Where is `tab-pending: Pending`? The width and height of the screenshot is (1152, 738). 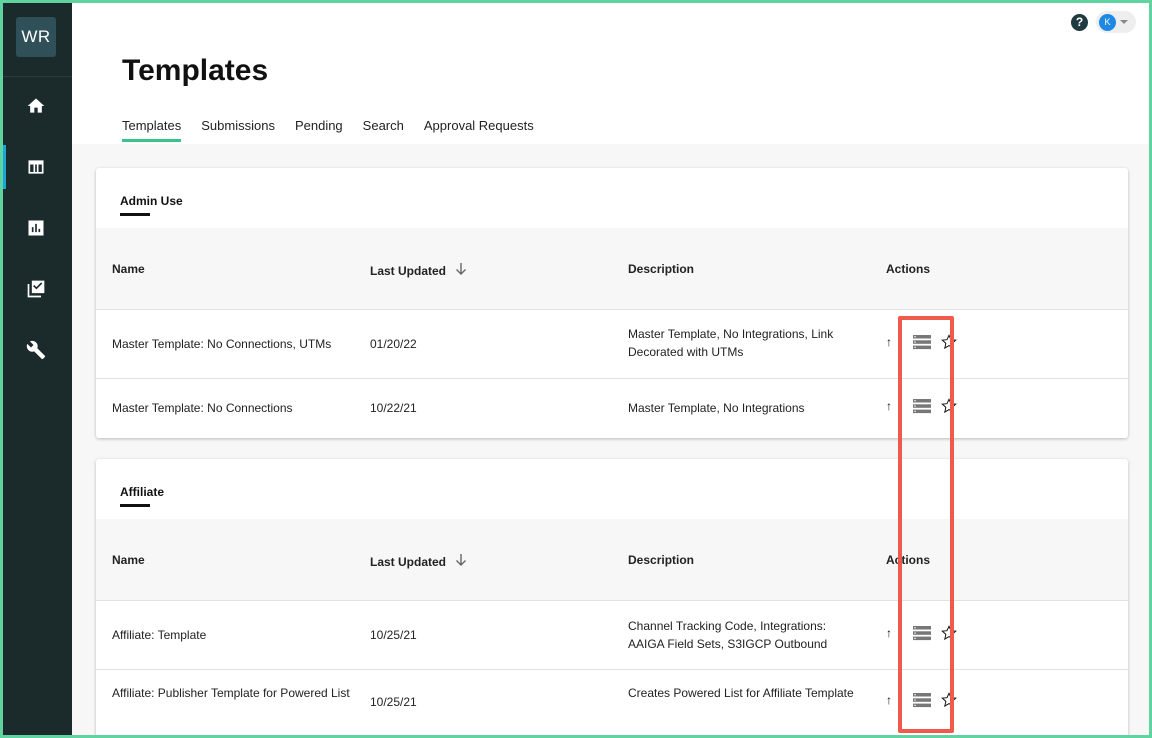
tab-pending: Pending is located at coordinates (319, 130).